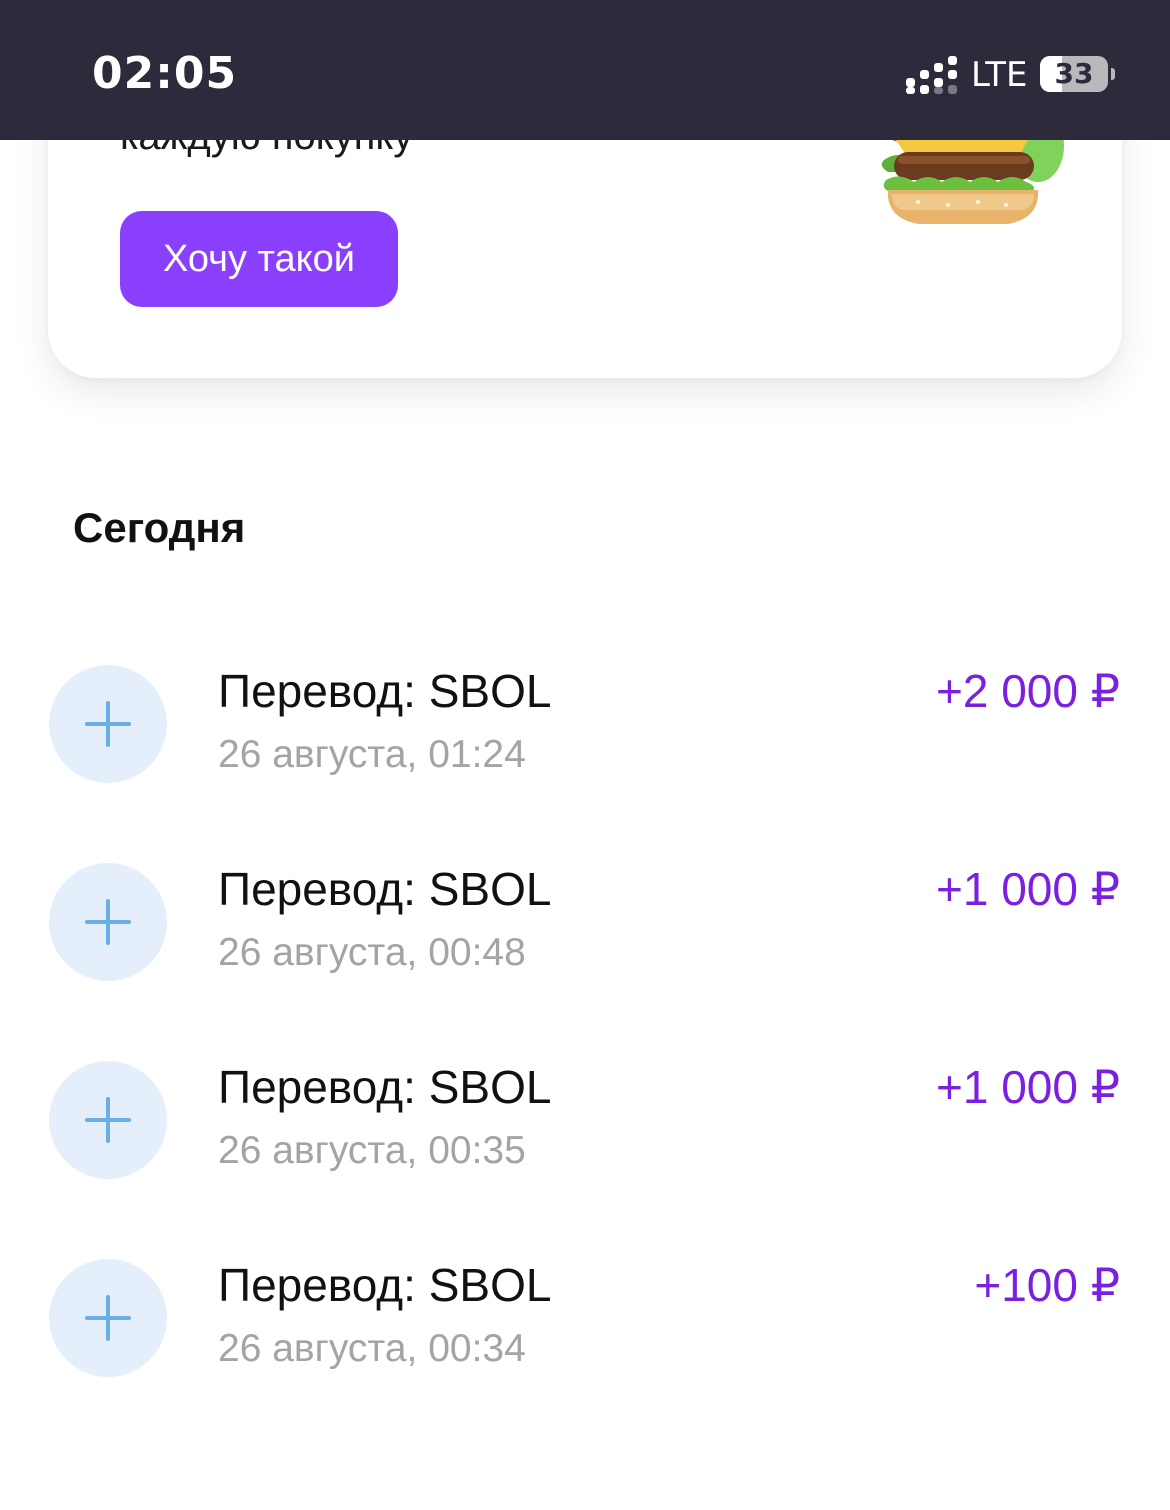 The image size is (1170, 1510). Describe the element at coordinates (585, 725) in the screenshot. I see `transaction-row: Перевод: SBOL 26 августа, 01:24 +2 000 ₽` at that location.